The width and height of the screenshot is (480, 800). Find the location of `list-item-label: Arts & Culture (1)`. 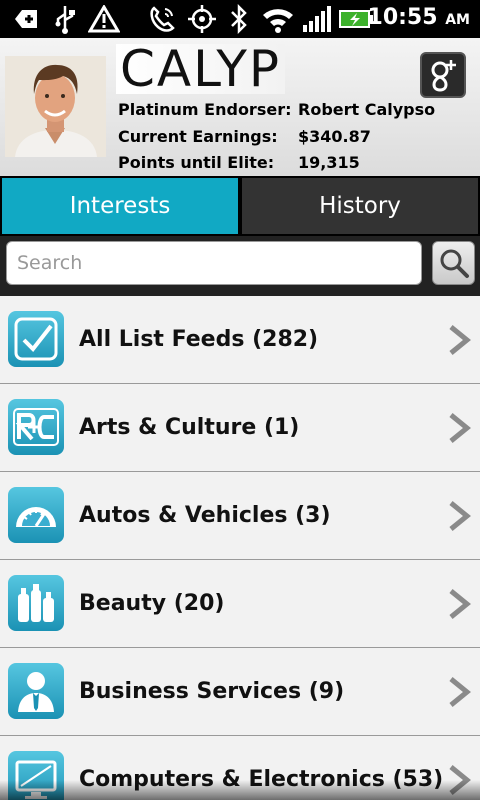

list-item-label: Arts & Culture (1) is located at coordinates (189, 427).